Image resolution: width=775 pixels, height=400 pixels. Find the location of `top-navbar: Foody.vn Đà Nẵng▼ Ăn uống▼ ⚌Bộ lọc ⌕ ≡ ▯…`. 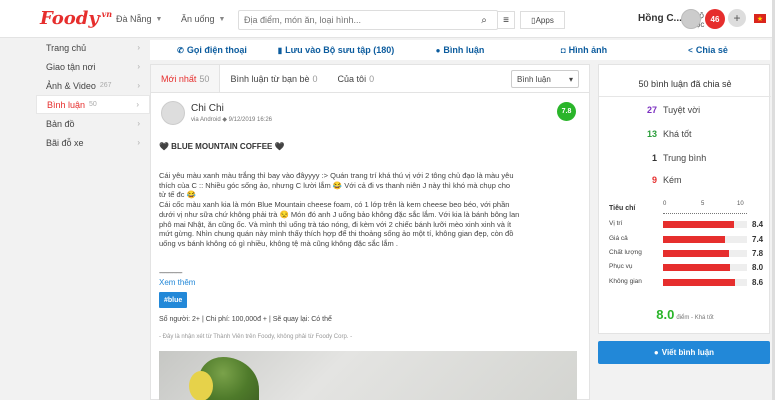

top-navbar: Foody.vn Đà Nẵng▼ Ăn uống▼ ⚌Bộ lọc ⌕ ≡ ▯… is located at coordinates (387, 19).